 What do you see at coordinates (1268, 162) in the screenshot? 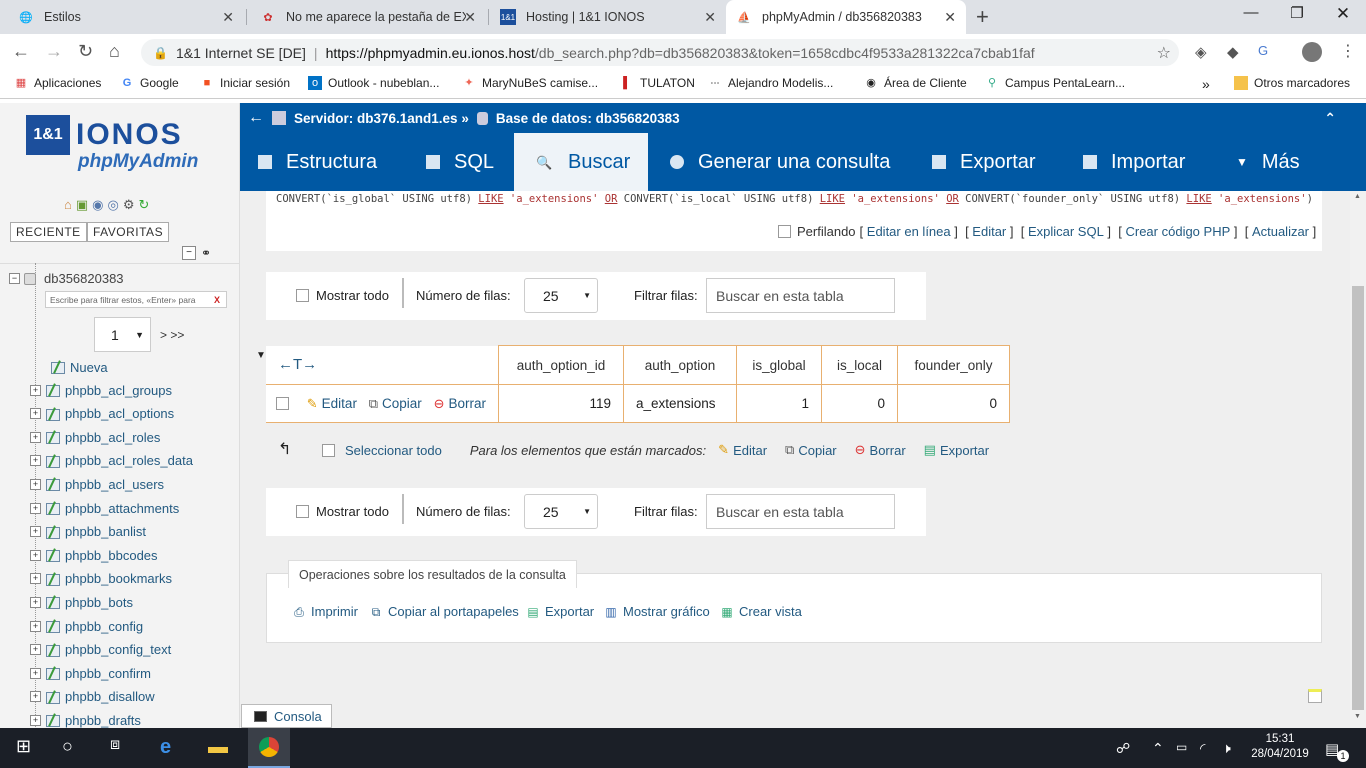
I see `tab-mas: ▼ Más` at bounding box center [1268, 162].